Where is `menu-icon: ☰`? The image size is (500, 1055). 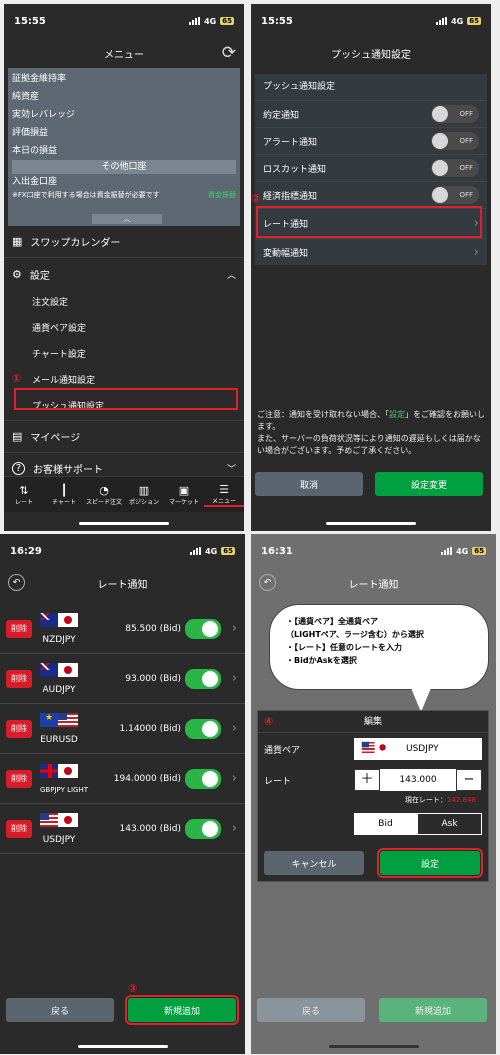
menu-icon: ☰ is located at coordinates (224, 489).